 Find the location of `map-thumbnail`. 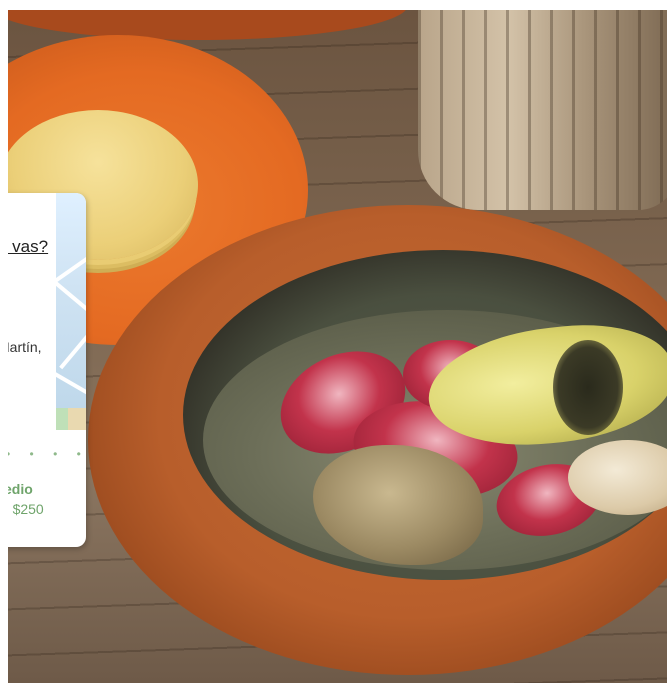

map-thumbnail is located at coordinates (71, 311).